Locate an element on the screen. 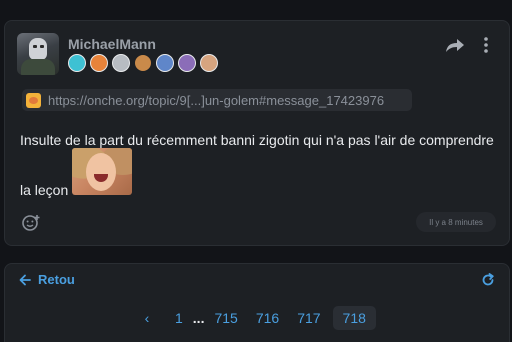  message-text-line2: la leçon is located at coordinates (44, 190).